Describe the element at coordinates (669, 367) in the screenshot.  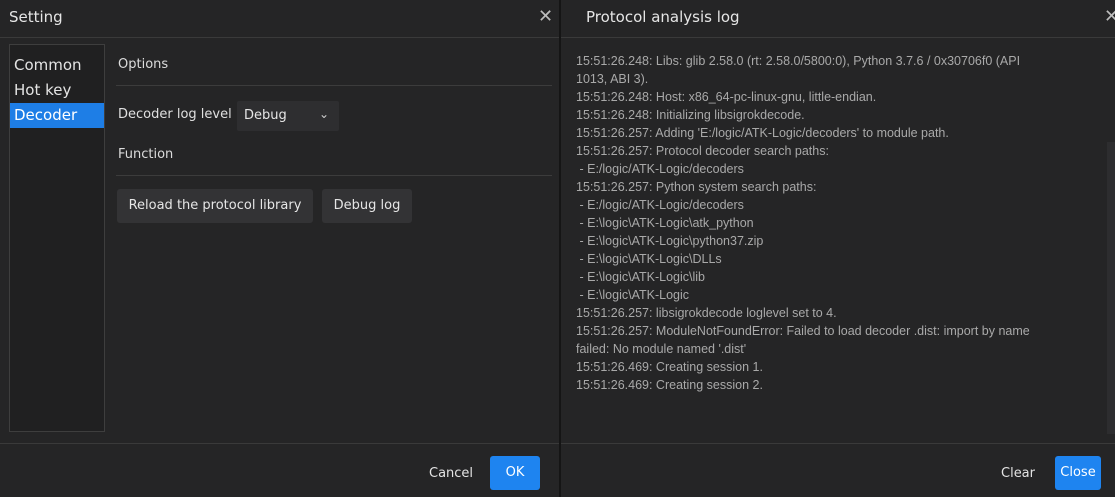
I see `log-line: 15:51:26.469: Creating session 1.` at that location.